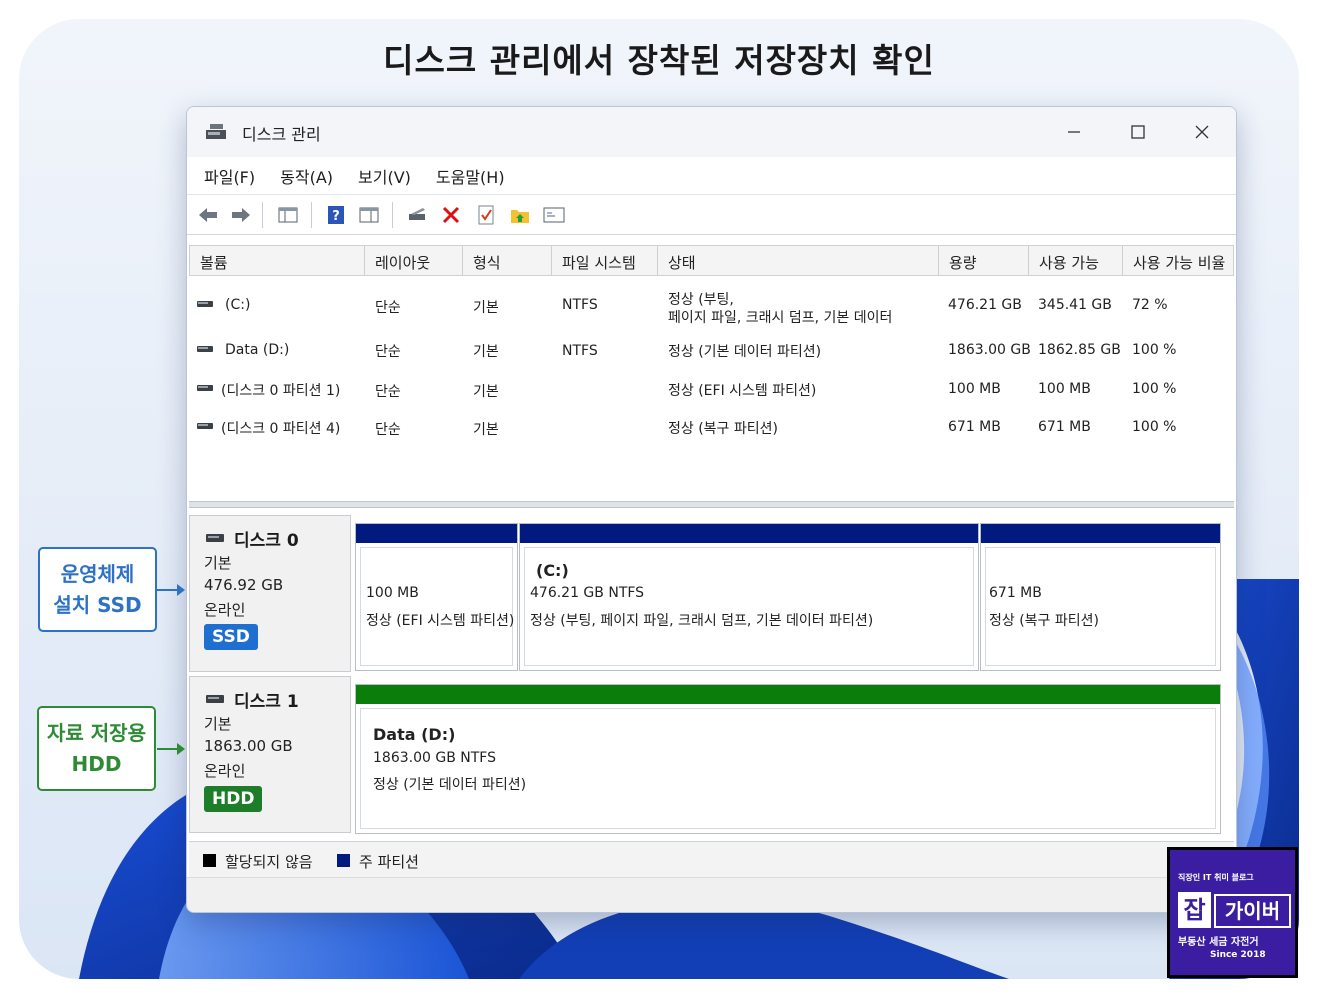 Image resolution: width=1318 pixels, height=998 pixels. What do you see at coordinates (1044, 621) in the screenshot?
I see `partition-status: 정상 (복구 파티션)` at bounding box center [1044, 621].